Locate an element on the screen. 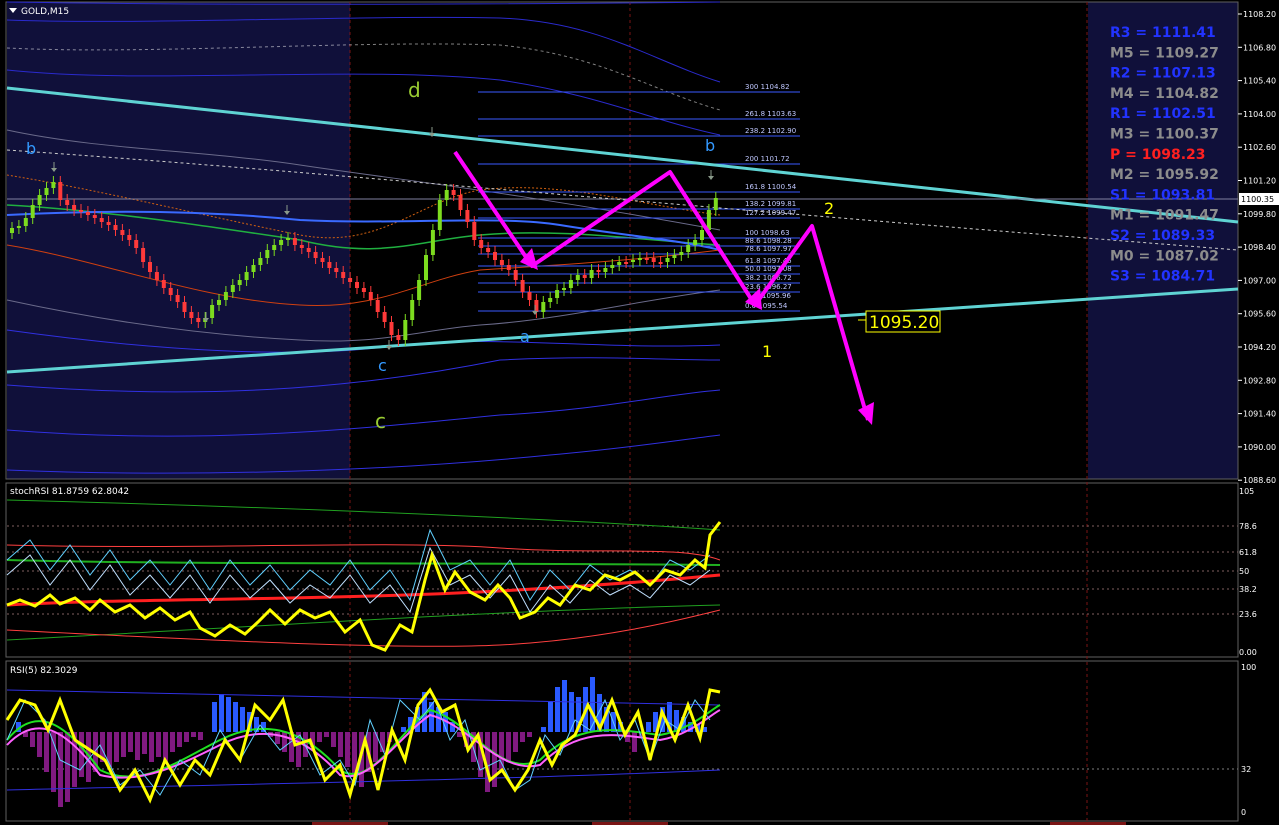 This screenshot has width=1279, height=825. pivot-level-label: P = 1098.23 is located at coordinates (1158, 155).